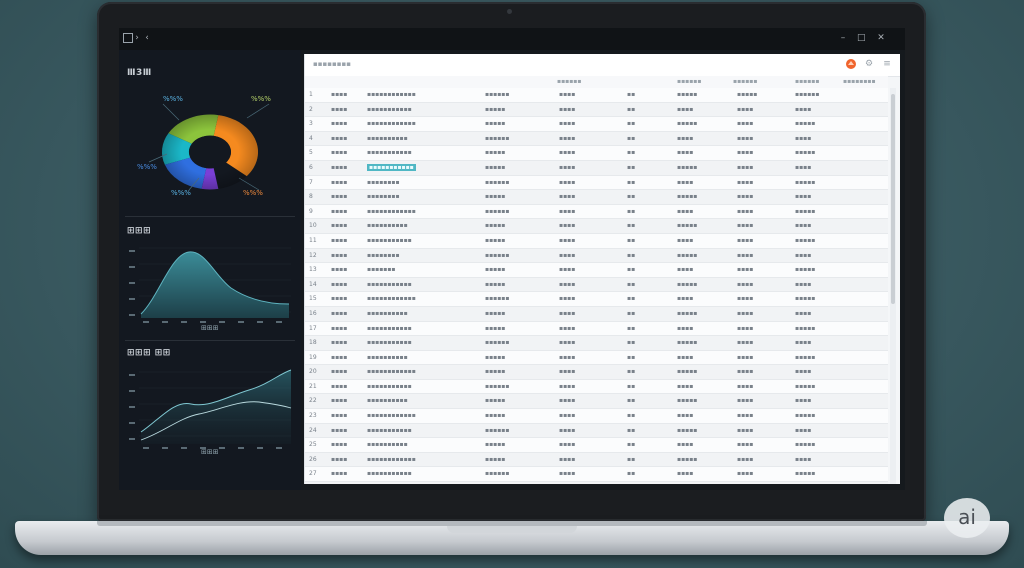 The width and height of the screenshot is (1024, 568). I want to click on table-row: 10 ▪▪▪▪ ▪▪▪▪▪▪▪▪▪▪ ▪▪▪▪▪ ▪▪▪▪ ▪▪ ▪▪▪▪▪ ▪▪▪▪ ▪▪▪▪, so click(596, 226).